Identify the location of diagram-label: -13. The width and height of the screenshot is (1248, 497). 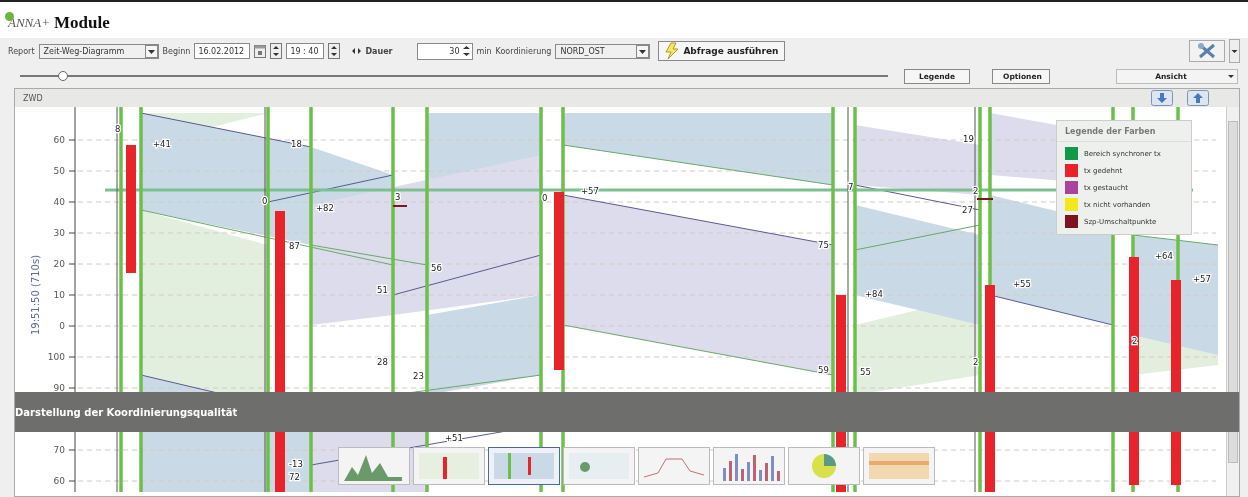
(296, 464).